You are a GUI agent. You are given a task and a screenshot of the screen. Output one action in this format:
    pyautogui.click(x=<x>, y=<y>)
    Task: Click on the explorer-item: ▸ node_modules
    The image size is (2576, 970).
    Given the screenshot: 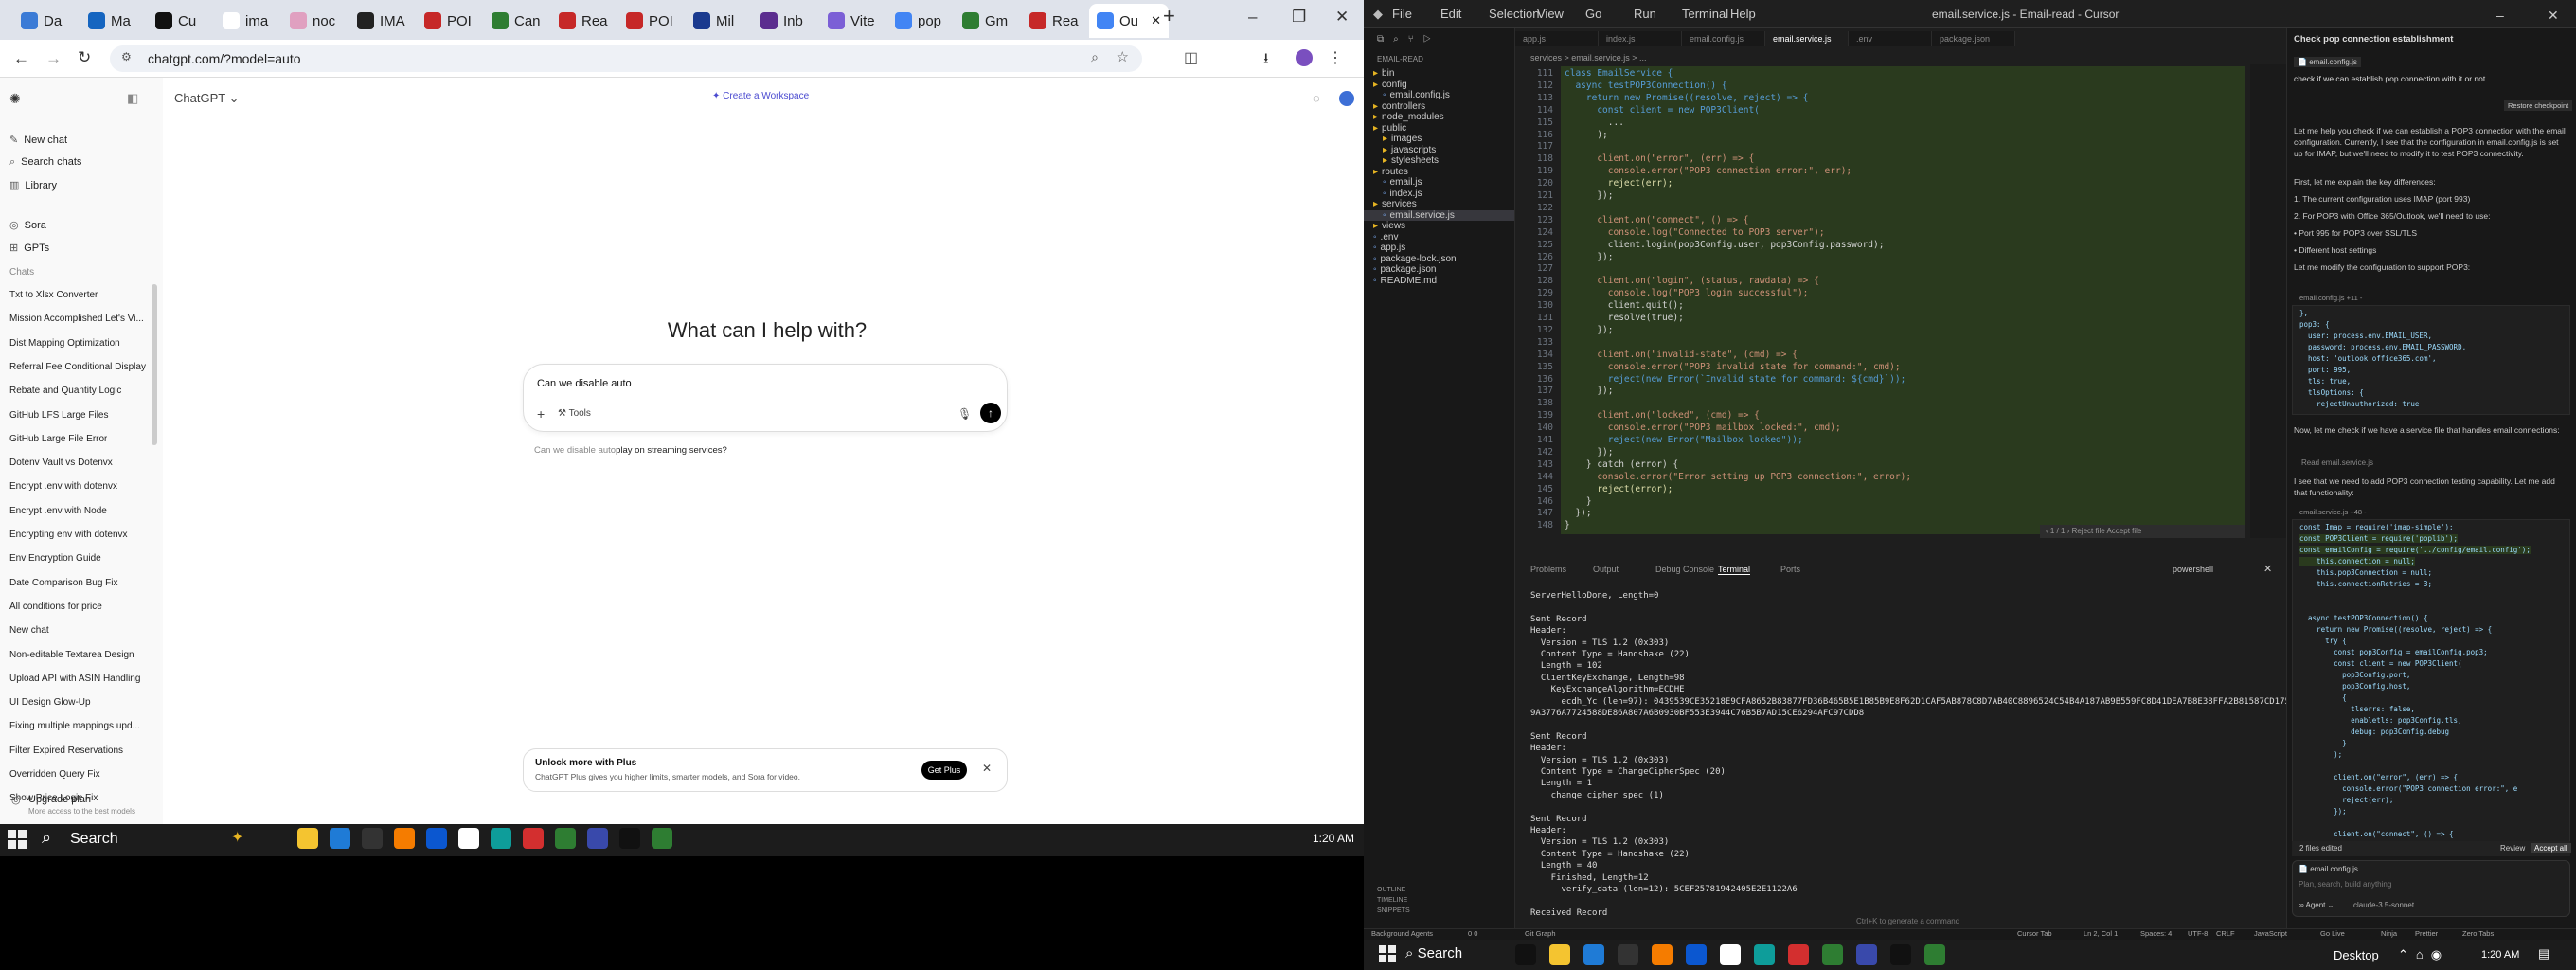 What is the action you would take?
    pyautogui.click(x=1439, y=117)
    